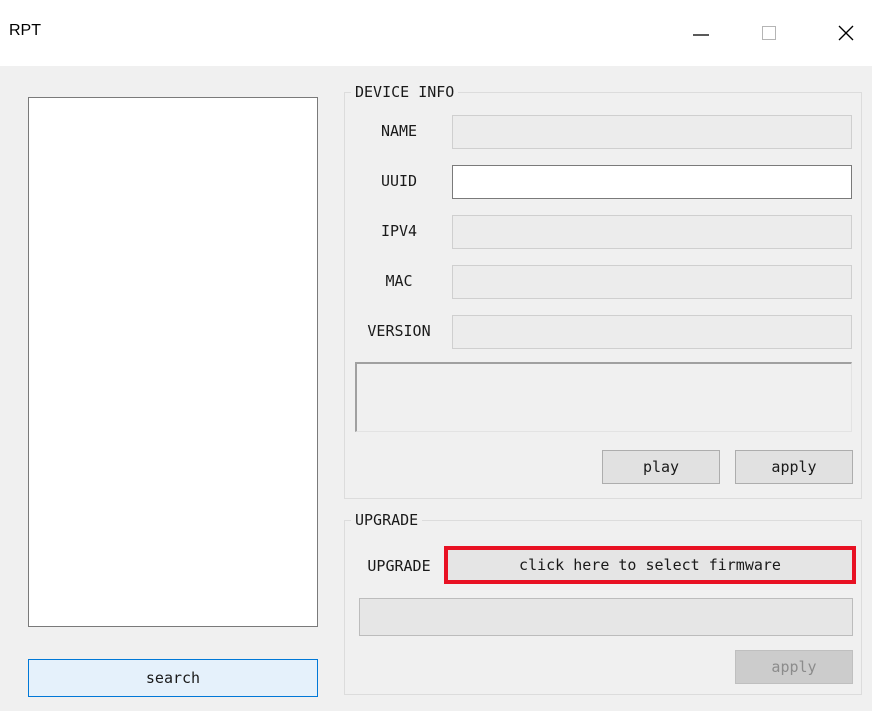 This screenshot has width=872, height=711. I want to click on upgrade-progress-bar, so click(606, 617).